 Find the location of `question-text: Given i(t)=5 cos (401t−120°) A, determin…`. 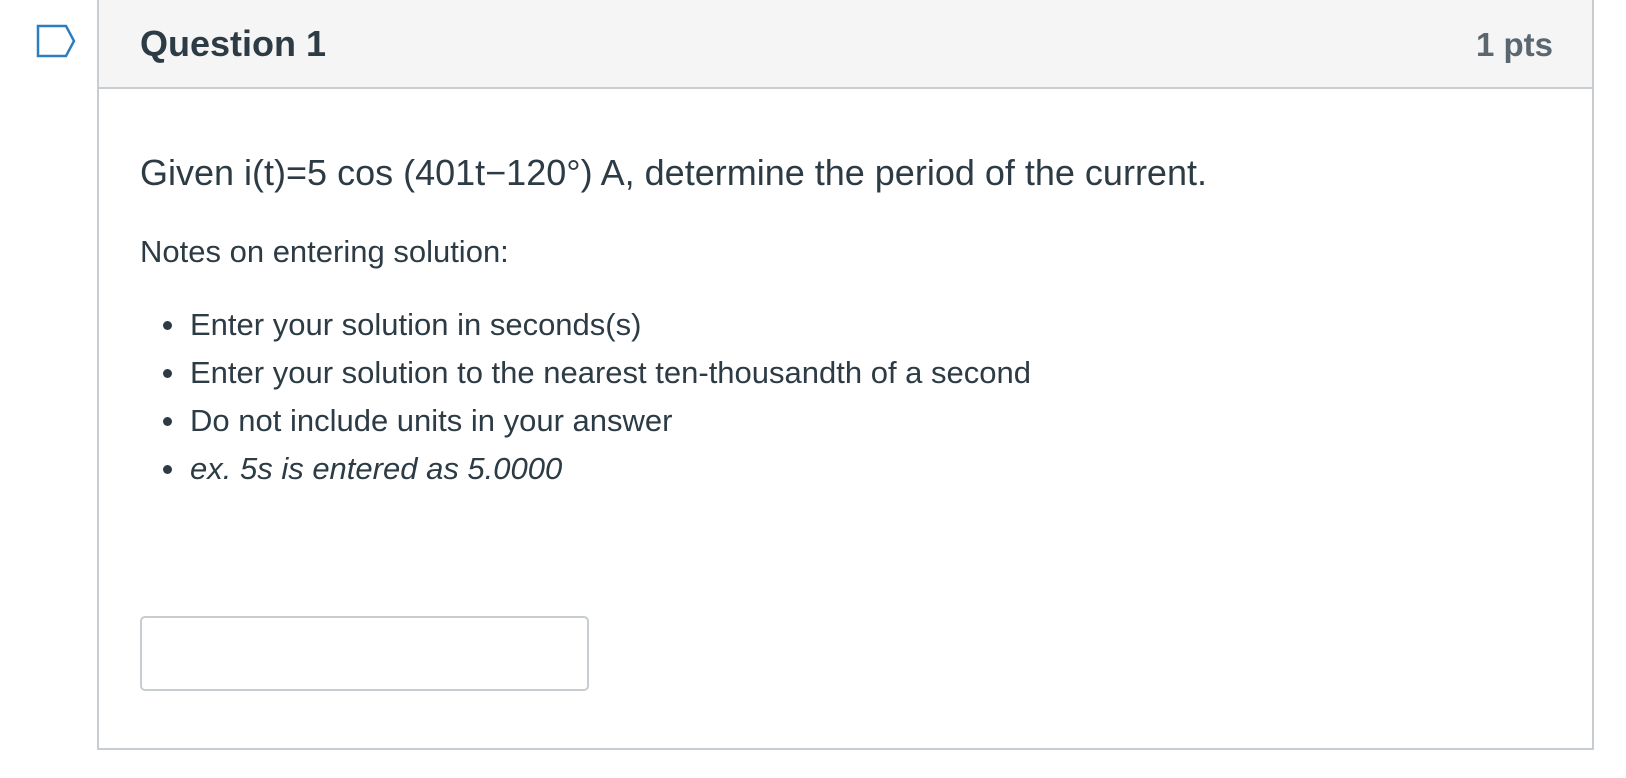

question-text: Given i(t)=5 cos (401t−120°) A, determin… is located at coordinates (673, 172).